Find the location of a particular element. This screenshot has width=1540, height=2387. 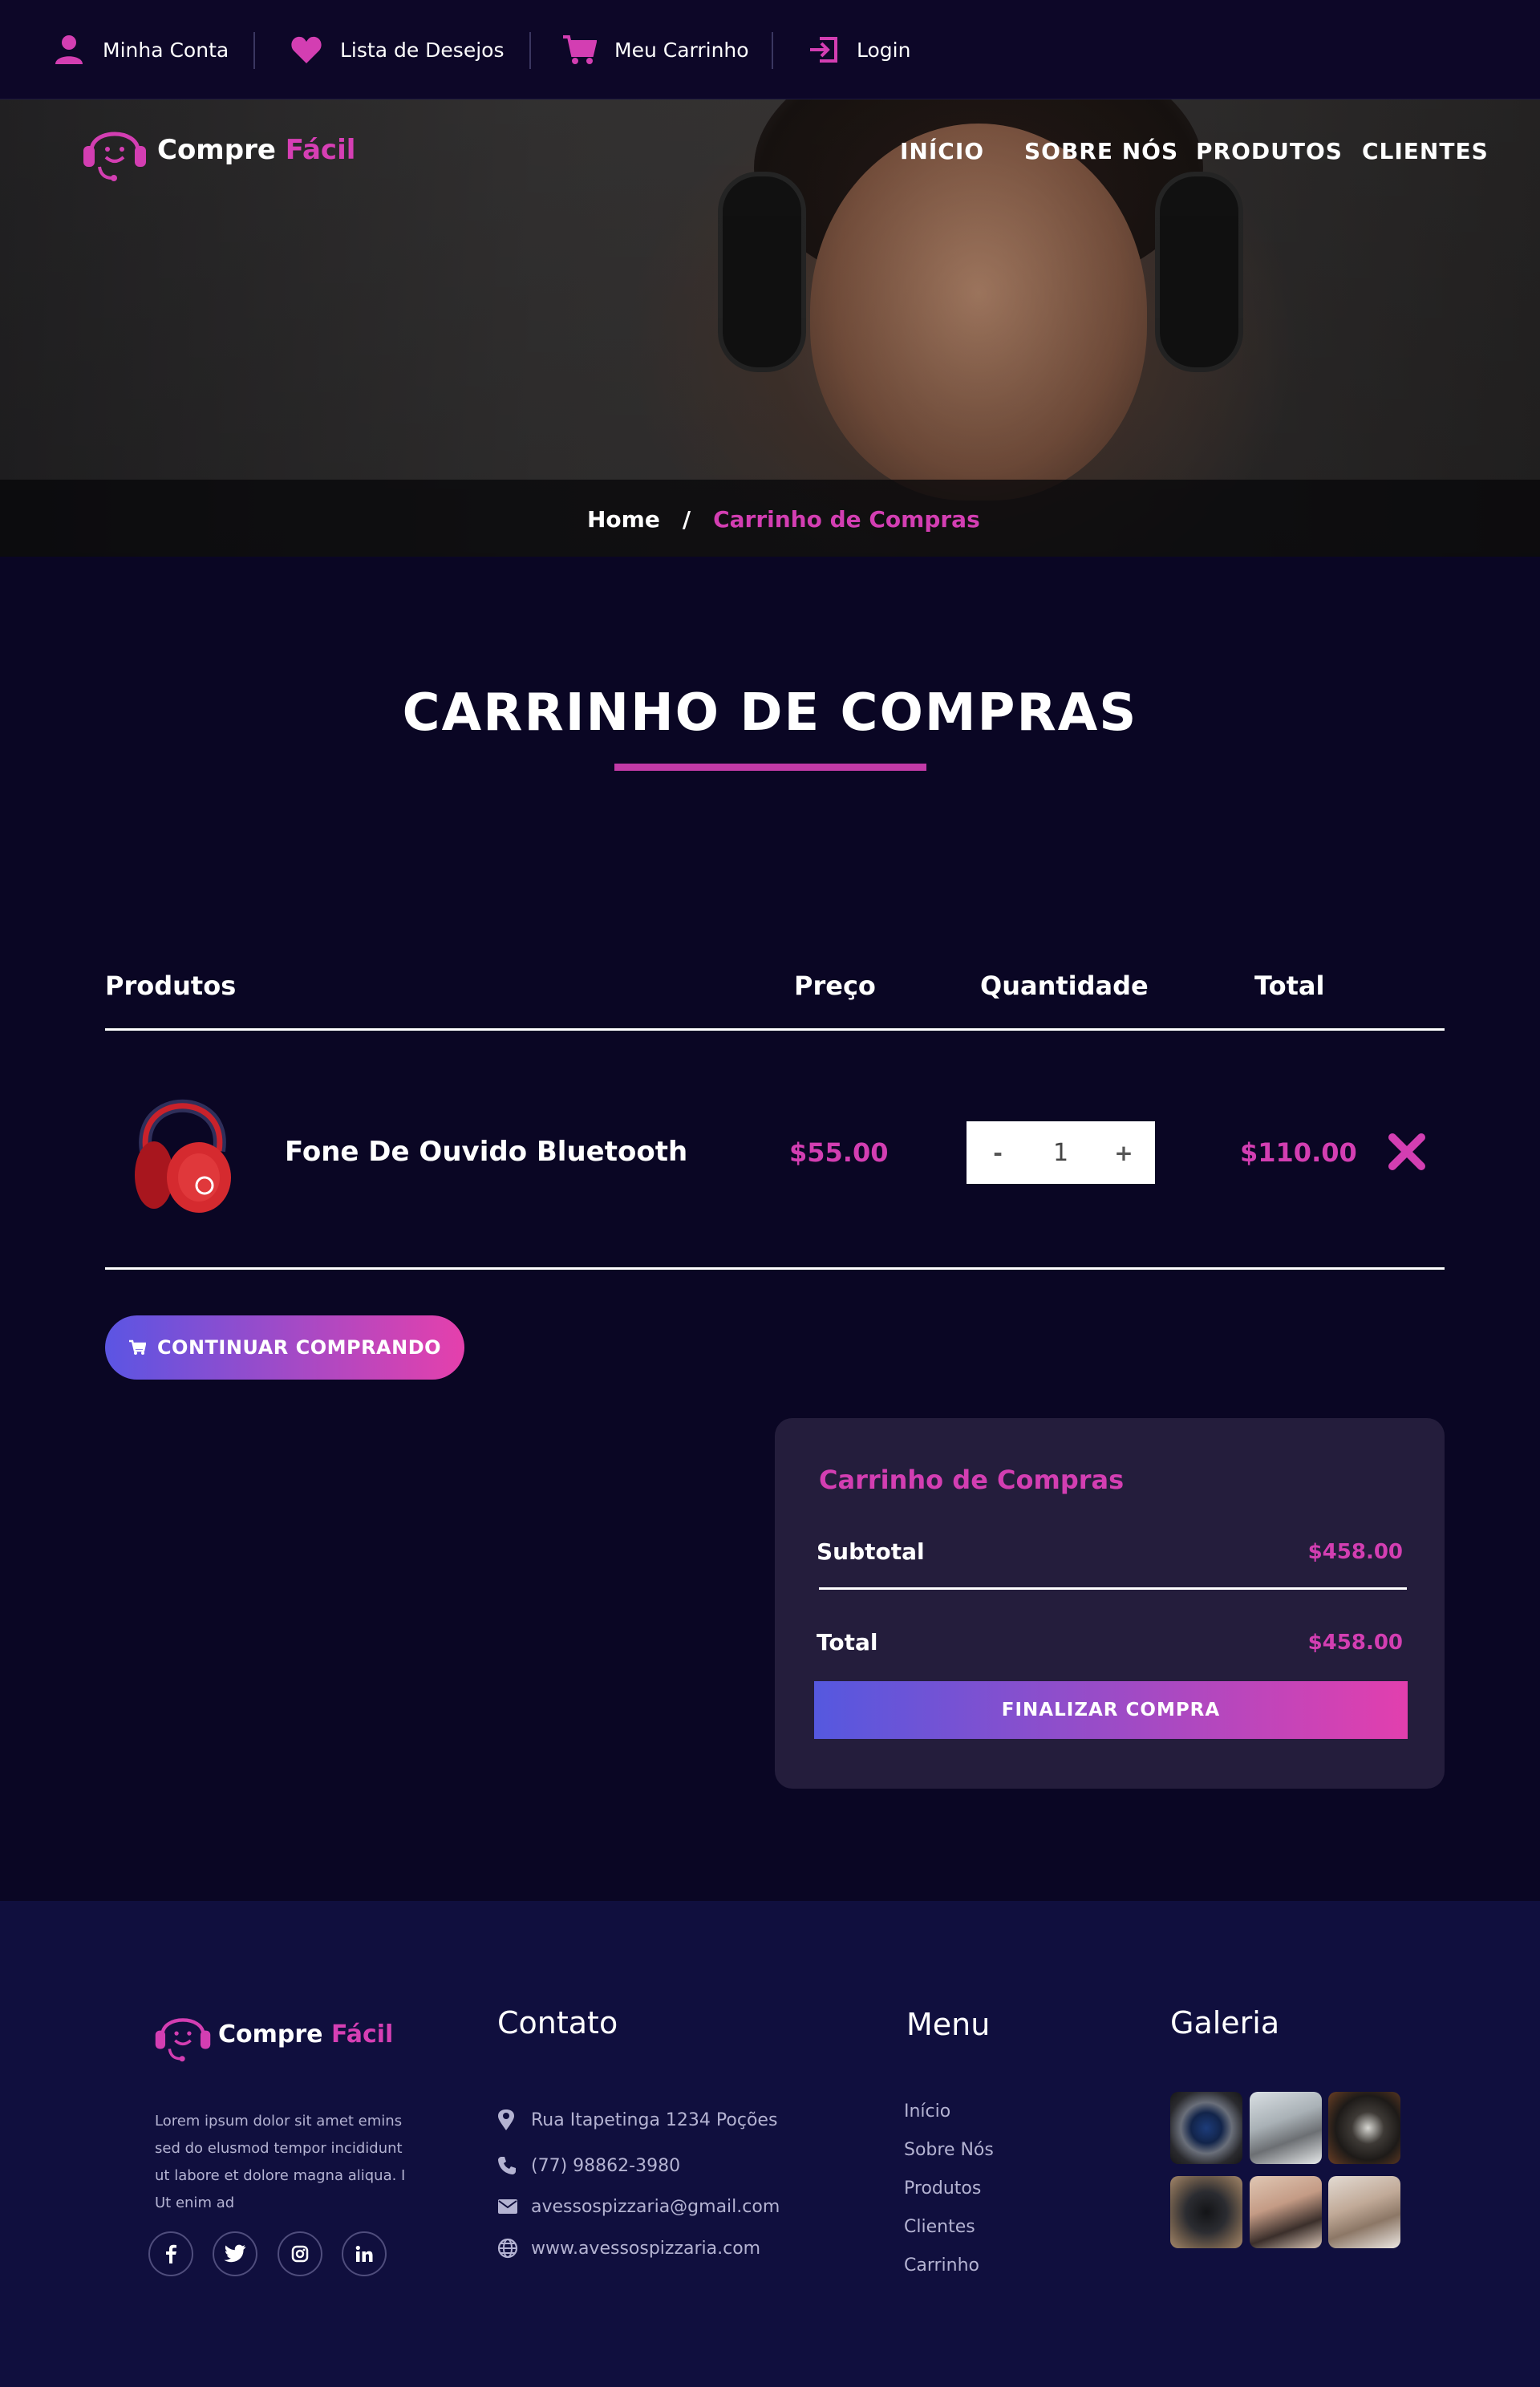

subtotal-value: $458.00 is located at coordinates (1355, 1552).